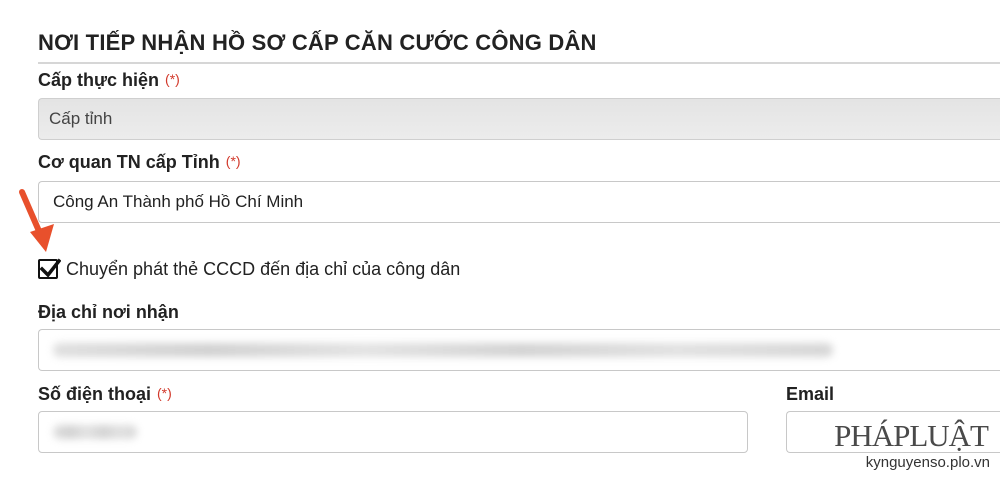 Image resolution: width=1000 pixels, height=480 pixels. I want to click on red-arrow-icon, so click(36, 220).